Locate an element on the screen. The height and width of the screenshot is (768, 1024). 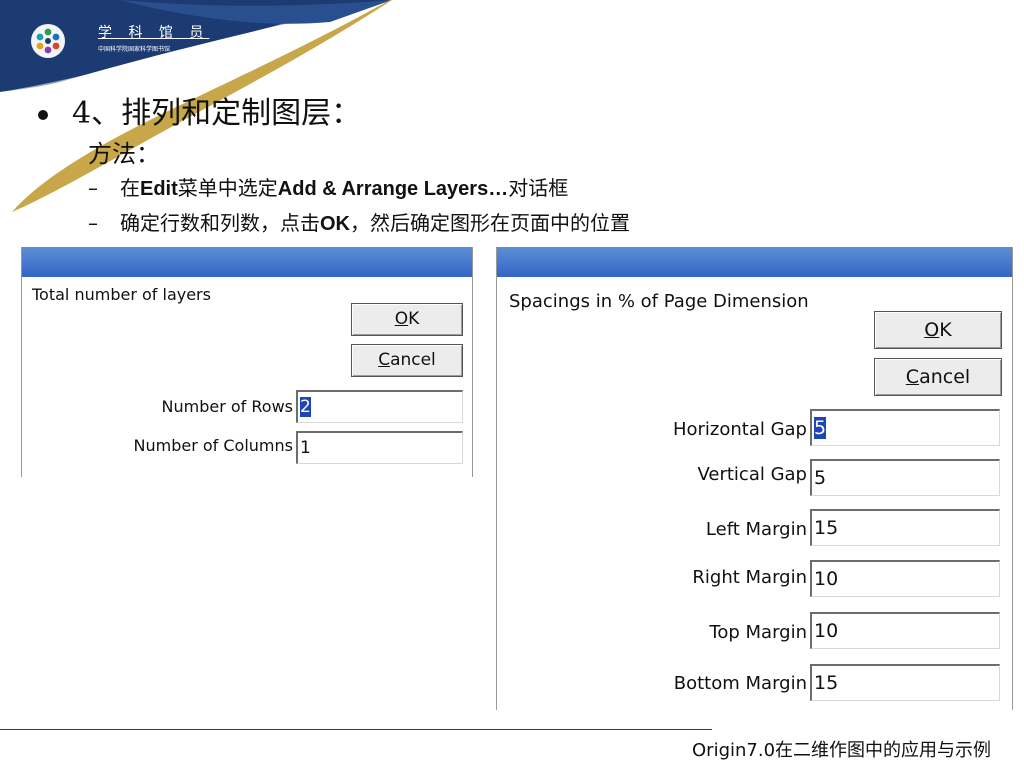
columns-label: Number of Columns is located at coordinates (213, 445).